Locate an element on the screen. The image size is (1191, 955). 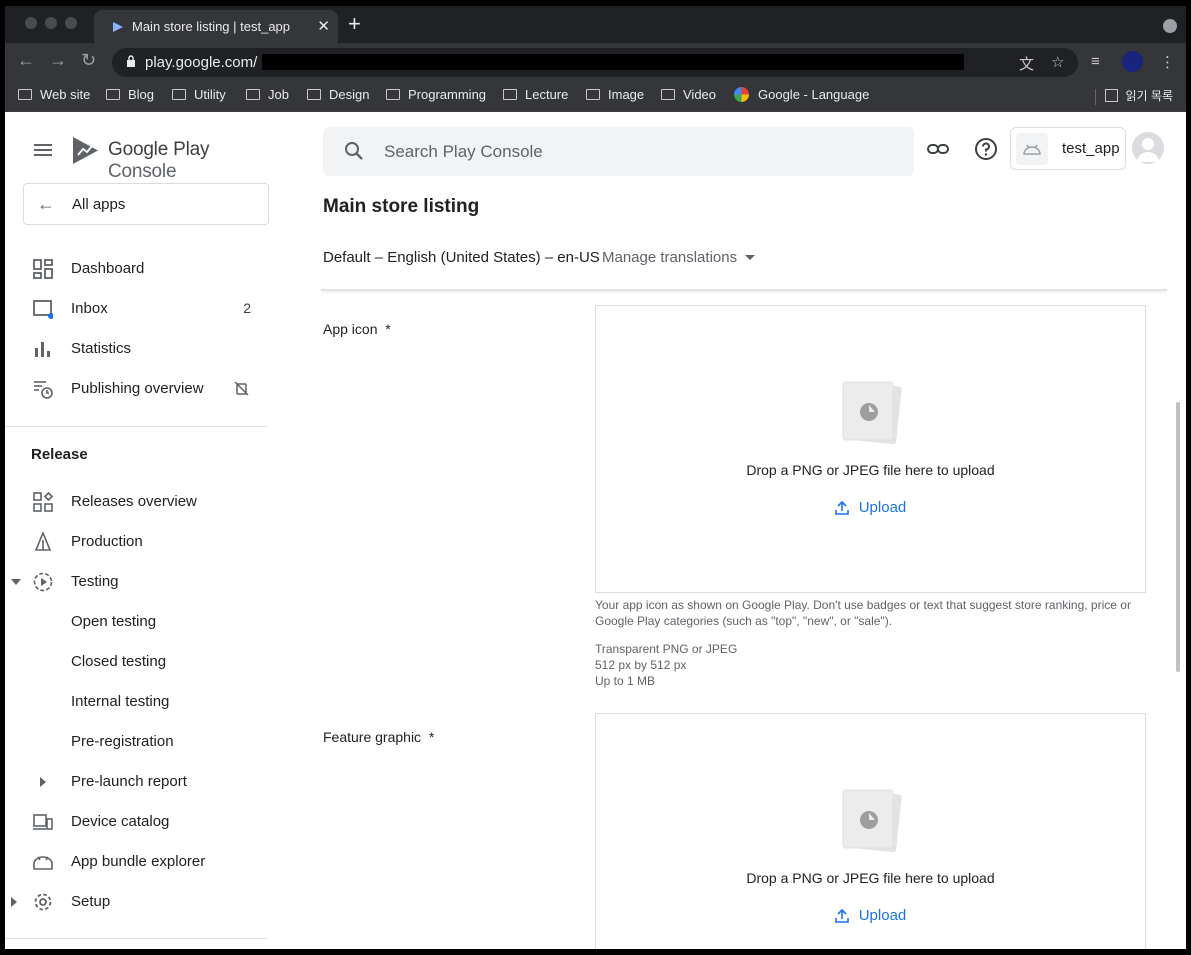
sidebar-item-app-bundle-explorer: App bundle explorer is located at coordinates (136, 862).